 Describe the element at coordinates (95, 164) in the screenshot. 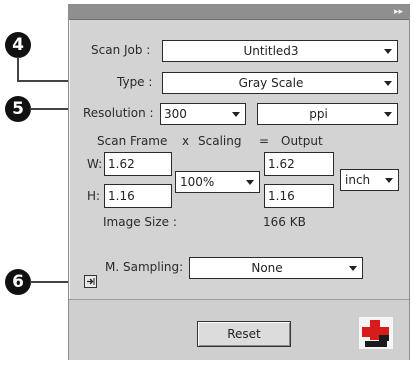

I see `w-label: W:` at that location.